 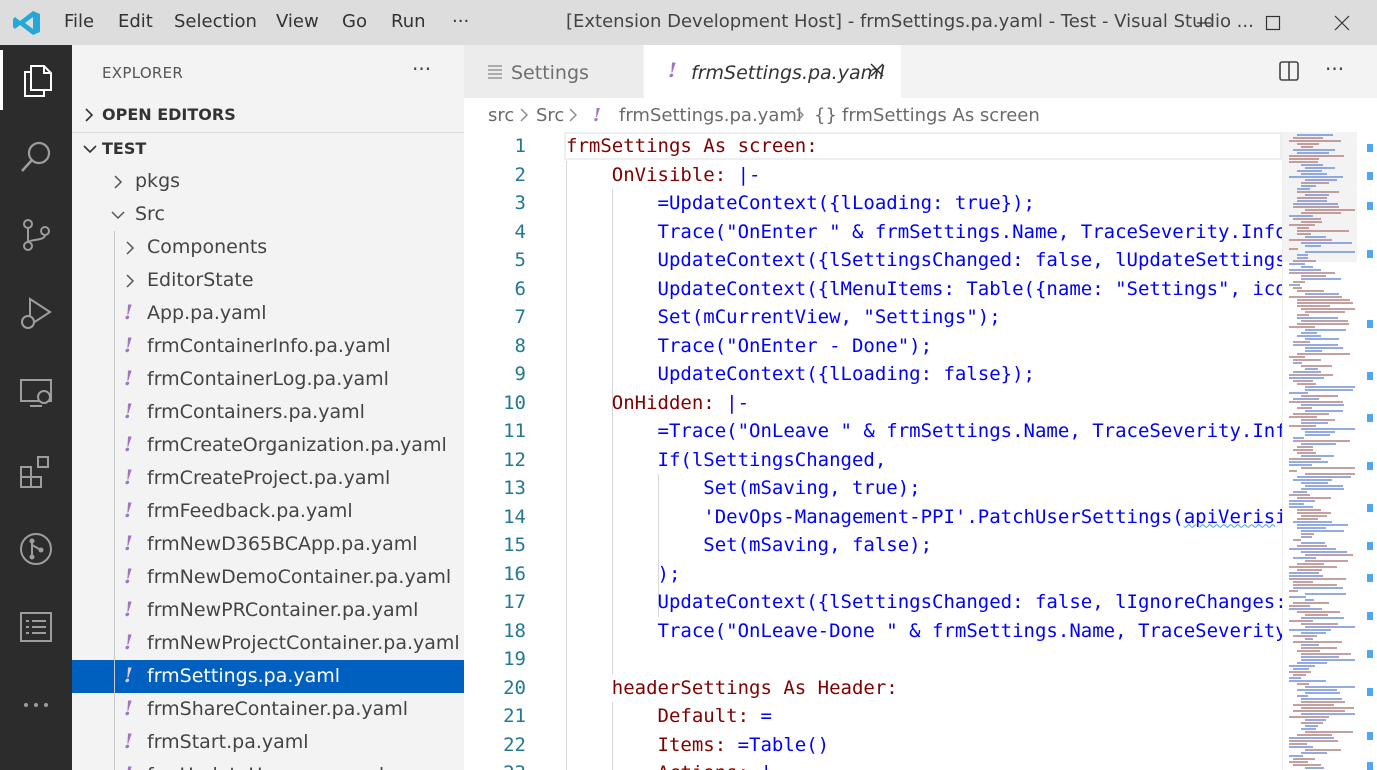 I want to click on menu-selection: Selection, so click(x=215, y=21).